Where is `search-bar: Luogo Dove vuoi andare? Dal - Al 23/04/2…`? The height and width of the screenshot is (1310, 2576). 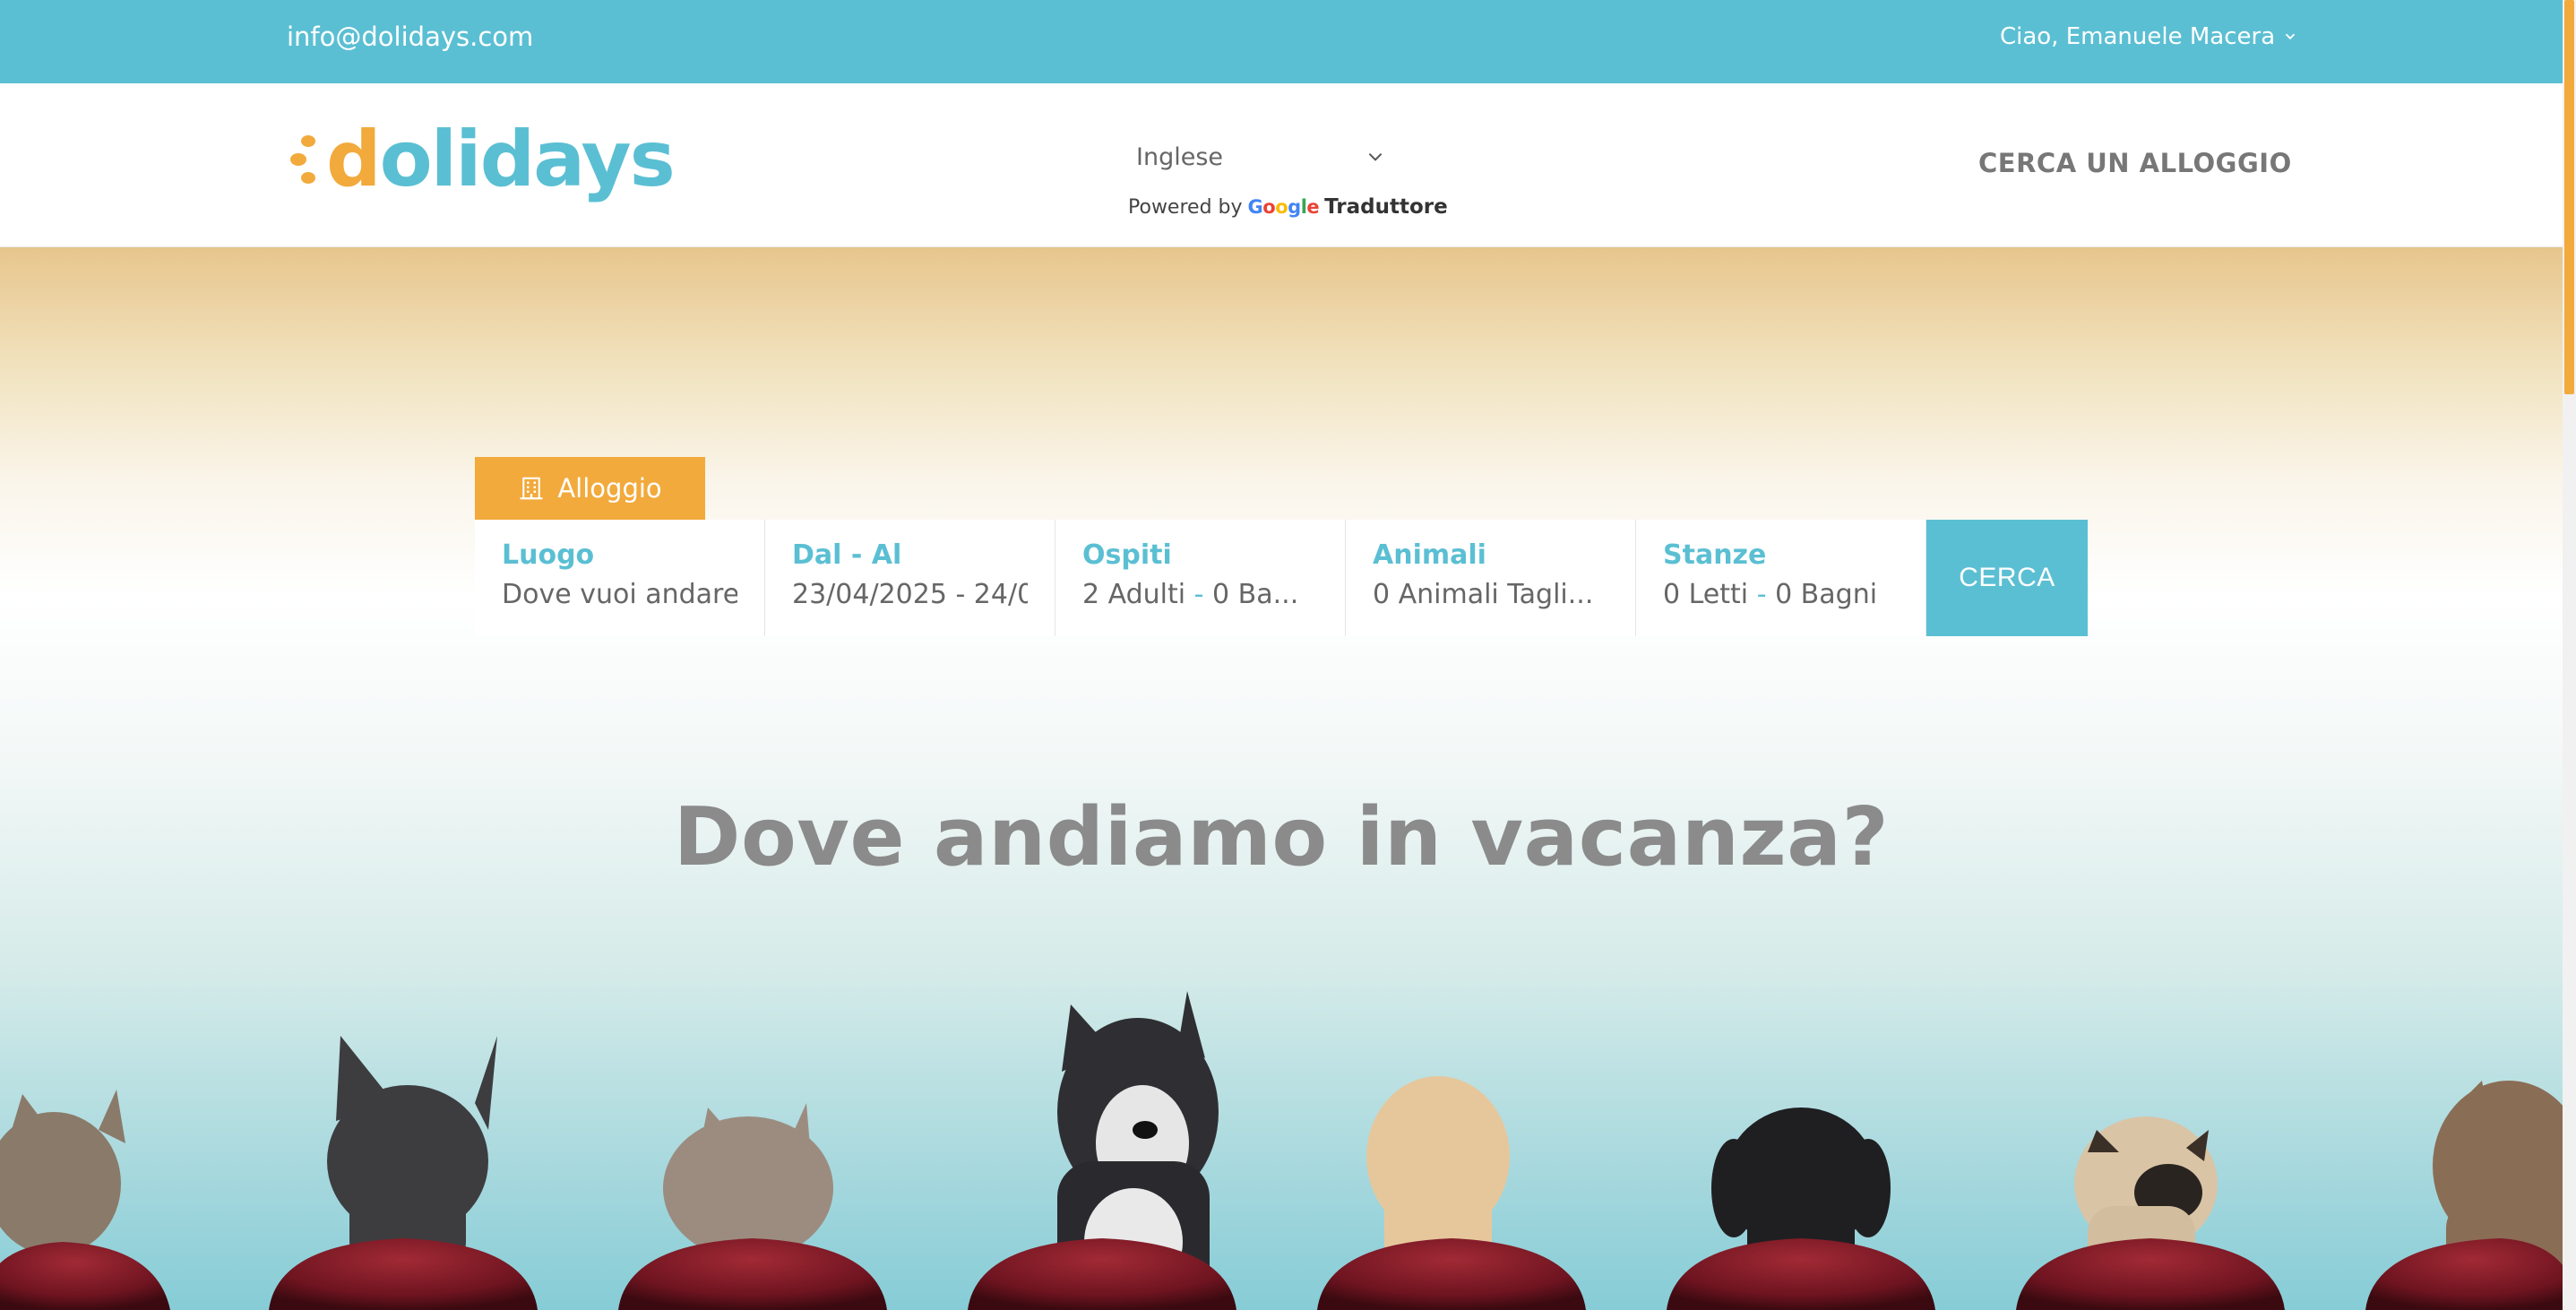
search-bar: Luogo Dove vuoi andare? Dal - Al 23/04/2… is located at coordinates (1281, 578).